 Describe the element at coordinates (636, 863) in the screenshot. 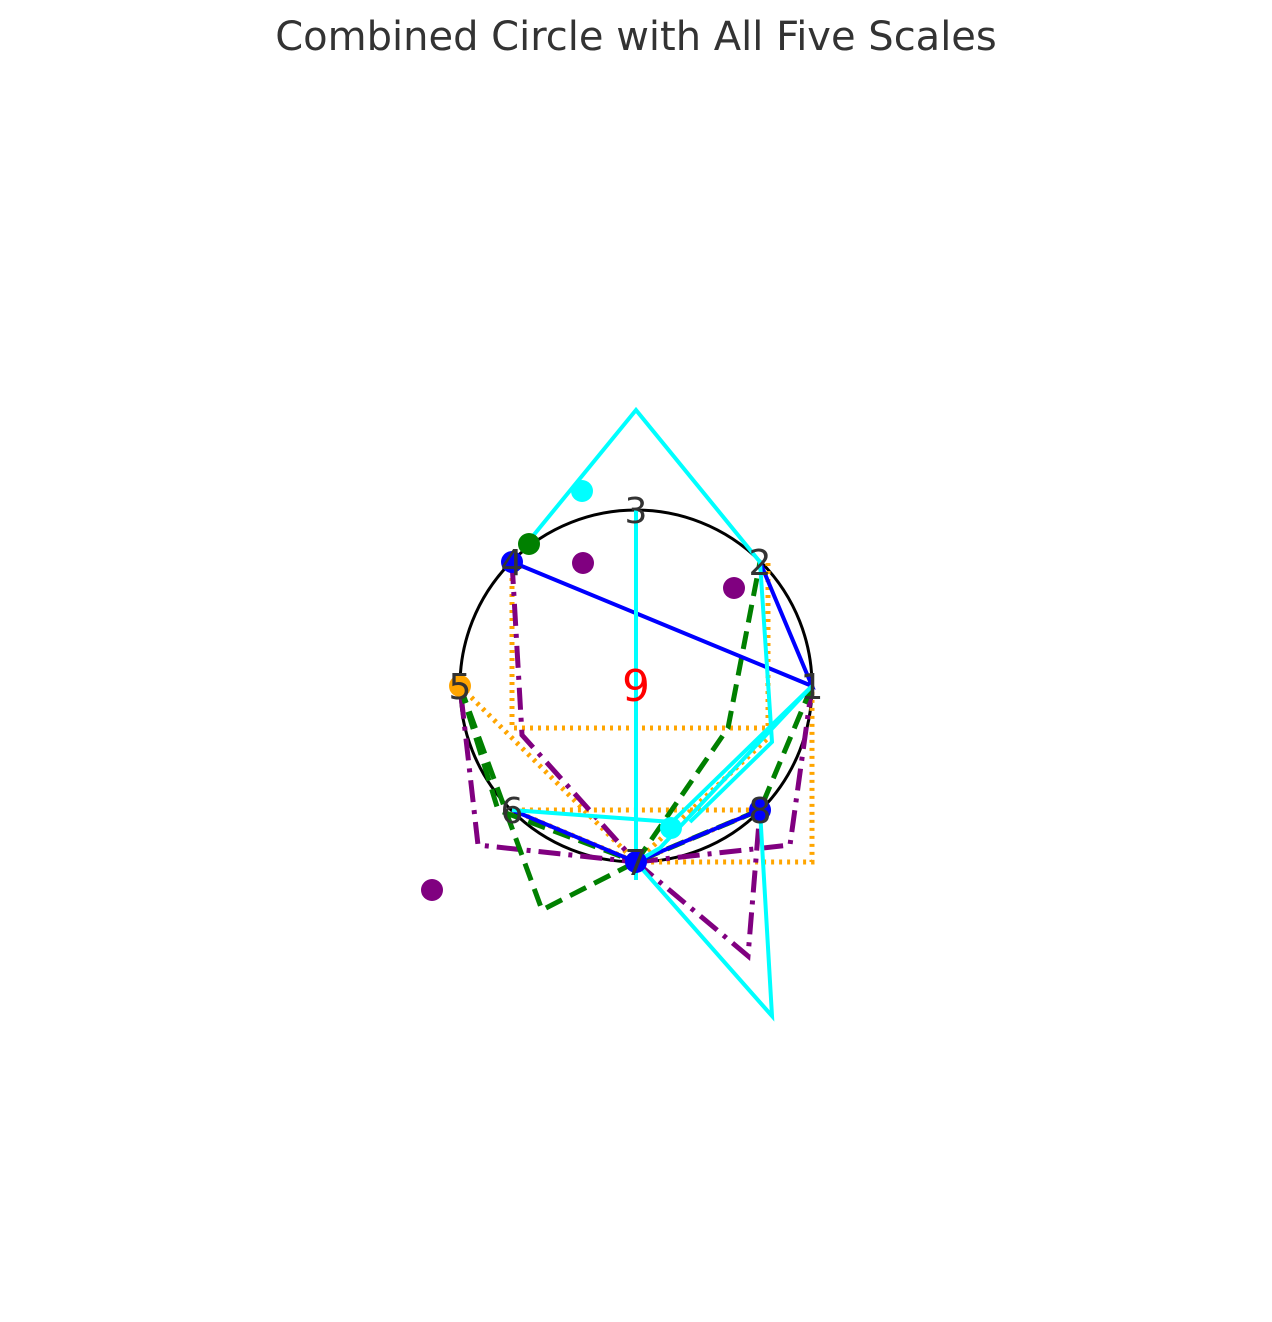

I see `node-label-7: 7` at that location.